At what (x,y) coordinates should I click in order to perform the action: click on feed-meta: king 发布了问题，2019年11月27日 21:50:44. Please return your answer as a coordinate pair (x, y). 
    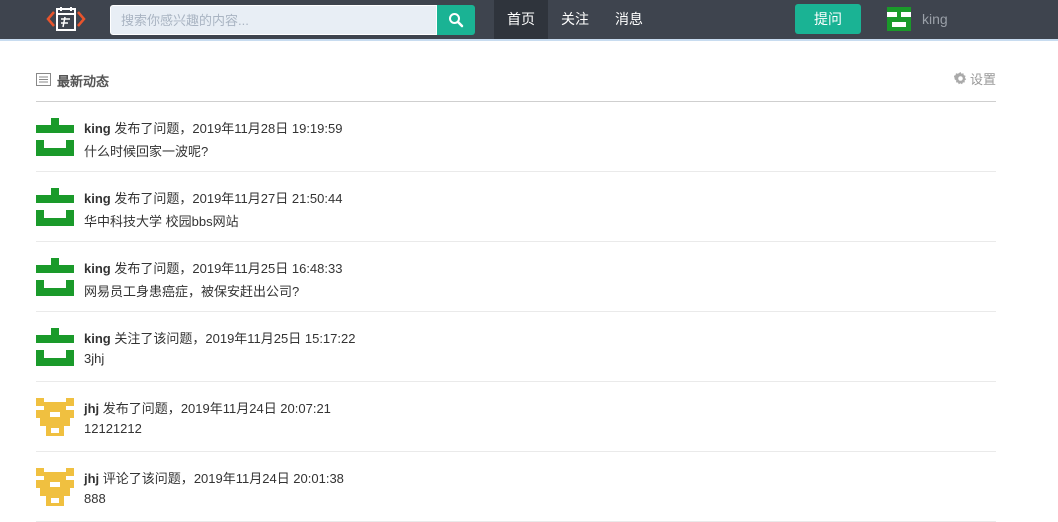
    Looking at the image, I should click on (213, 197).